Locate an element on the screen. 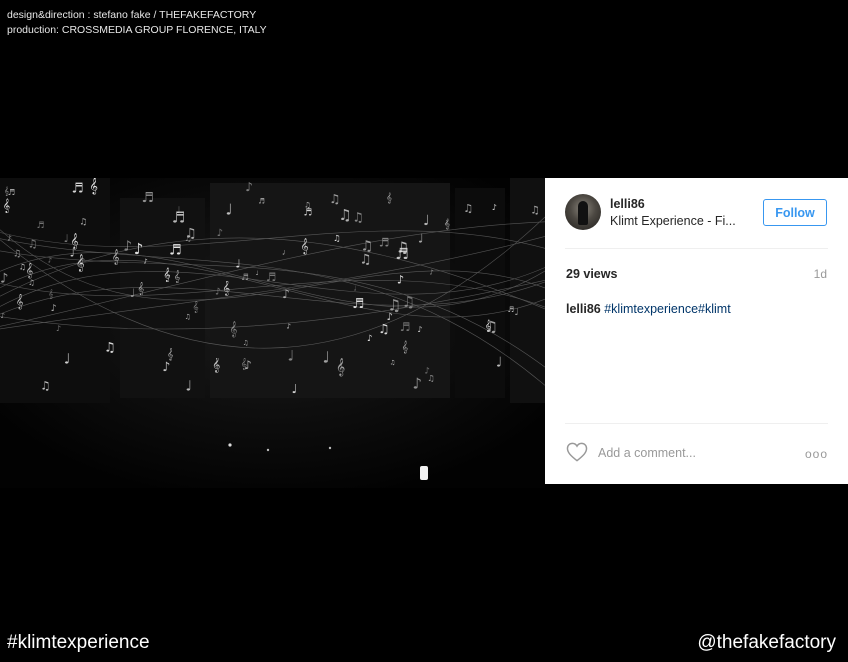 The image size is (848, 662). caption: lelli86 #klimtexperience#klimt is located at coordinates (648, 309).